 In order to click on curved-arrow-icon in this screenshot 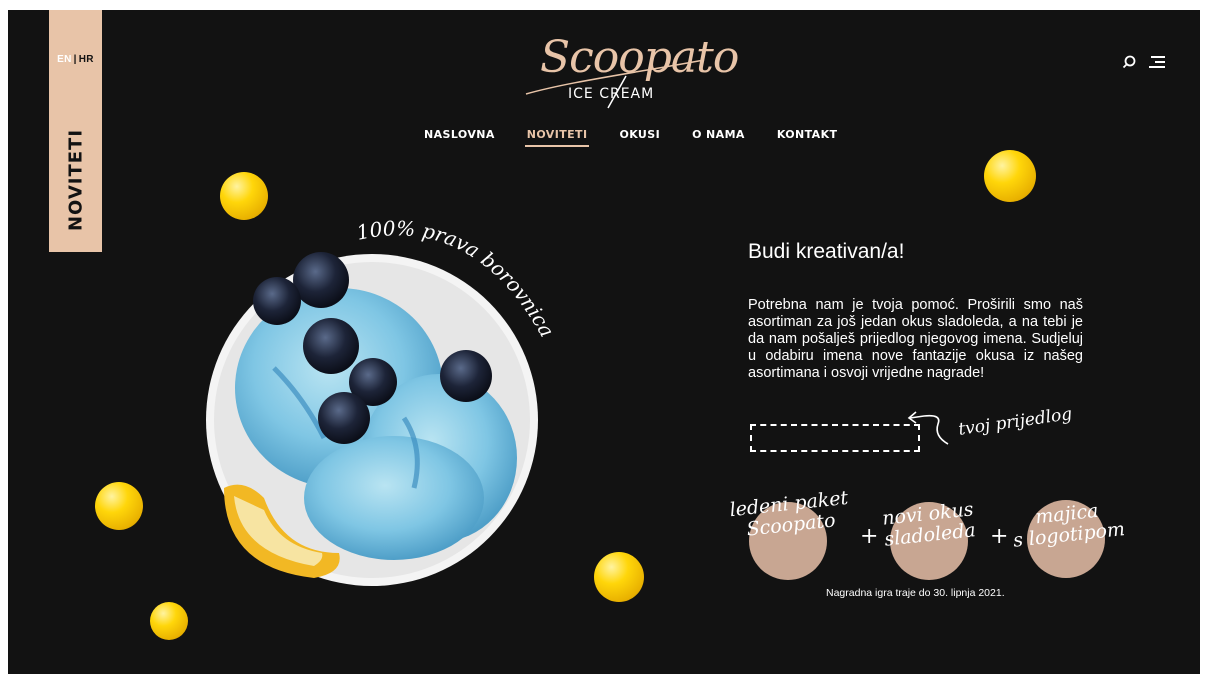, I will do `click(928, 428)`.